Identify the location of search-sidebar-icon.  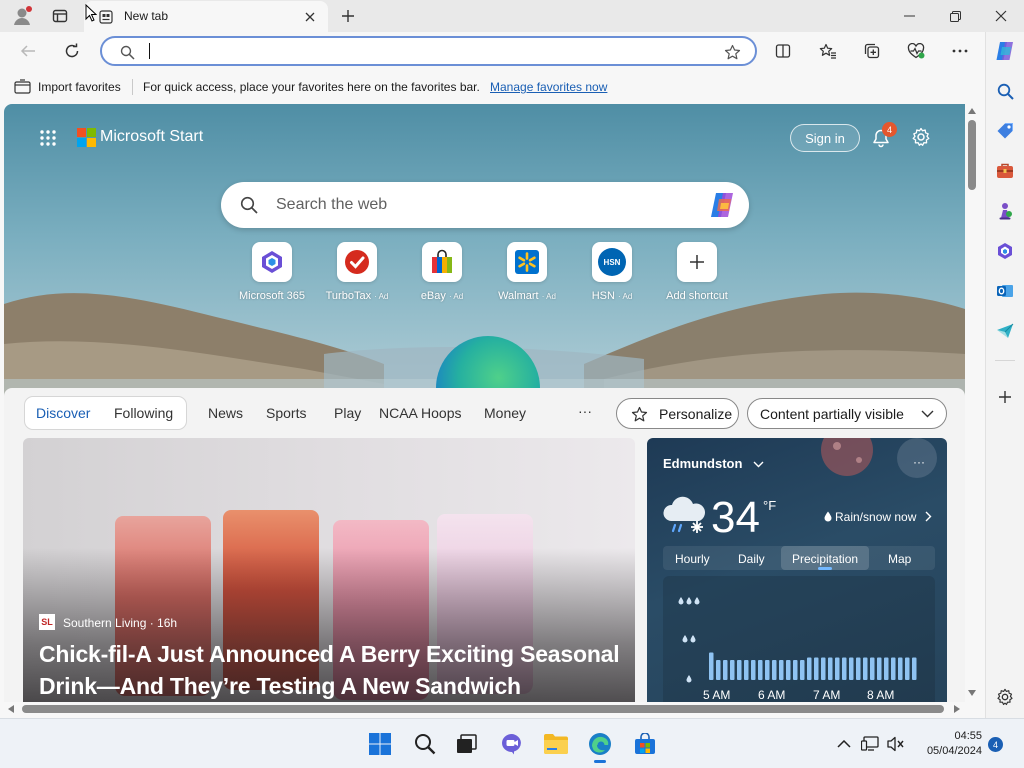
(1005, 91).